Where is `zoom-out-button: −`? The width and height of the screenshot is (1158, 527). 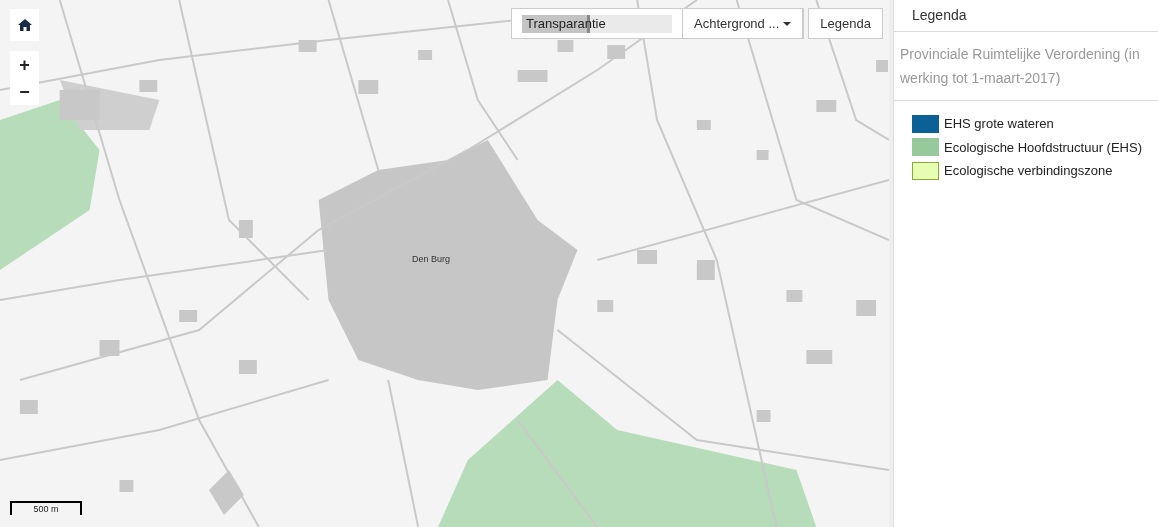
zoom-out-button: − is located at coordinates (24, 91).